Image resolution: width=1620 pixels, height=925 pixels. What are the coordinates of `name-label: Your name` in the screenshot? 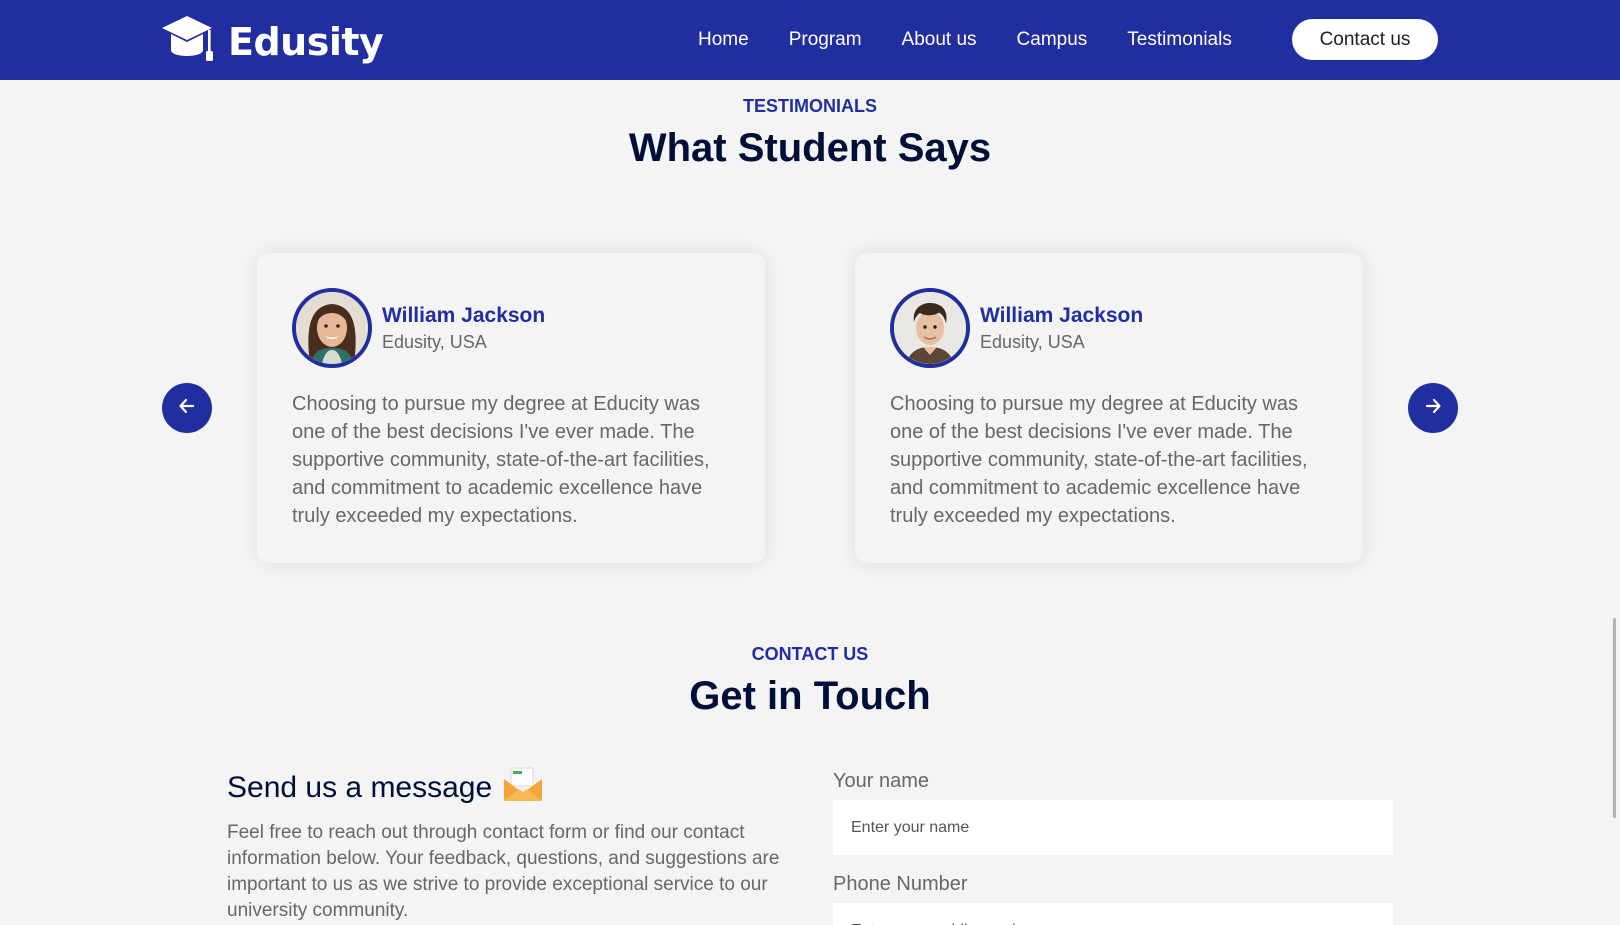 It's located at (881, 781).